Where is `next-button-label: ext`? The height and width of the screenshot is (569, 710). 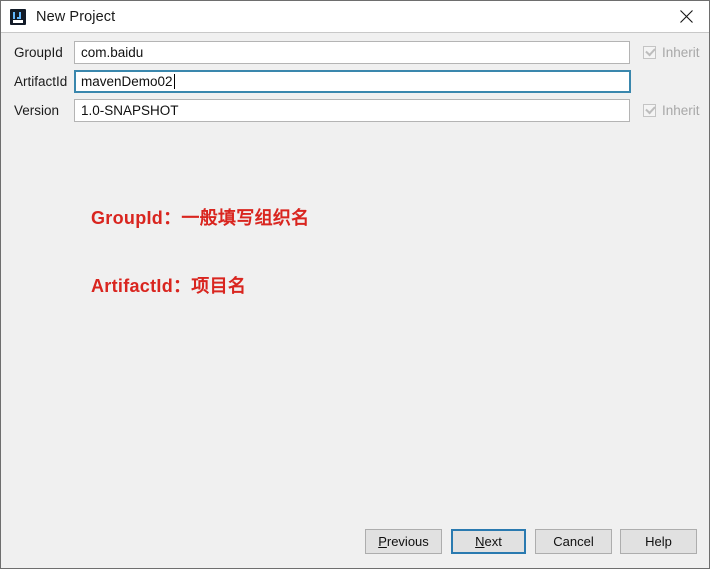
next-button-label: ext is located at coordinates (493, 541).